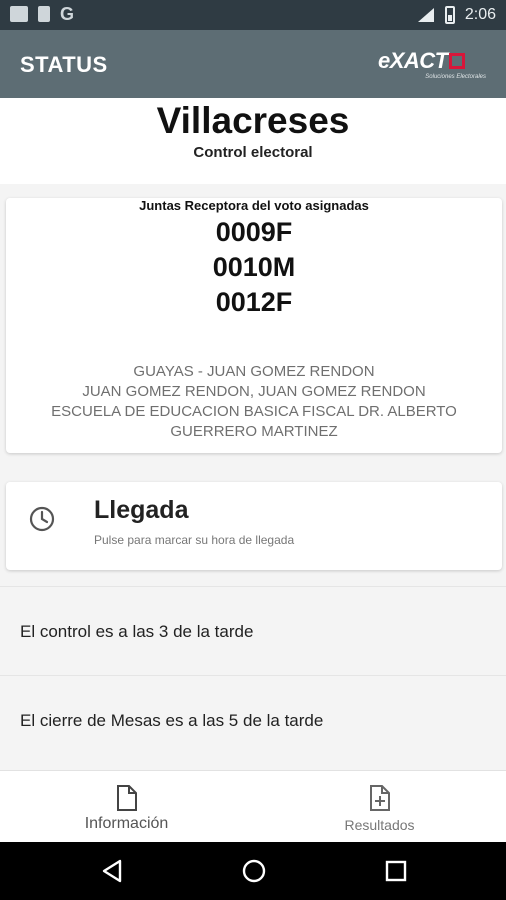 The width and height of the screenshot is (506, 900). I want to click on tab-informacion: Información, so click(126, 807).